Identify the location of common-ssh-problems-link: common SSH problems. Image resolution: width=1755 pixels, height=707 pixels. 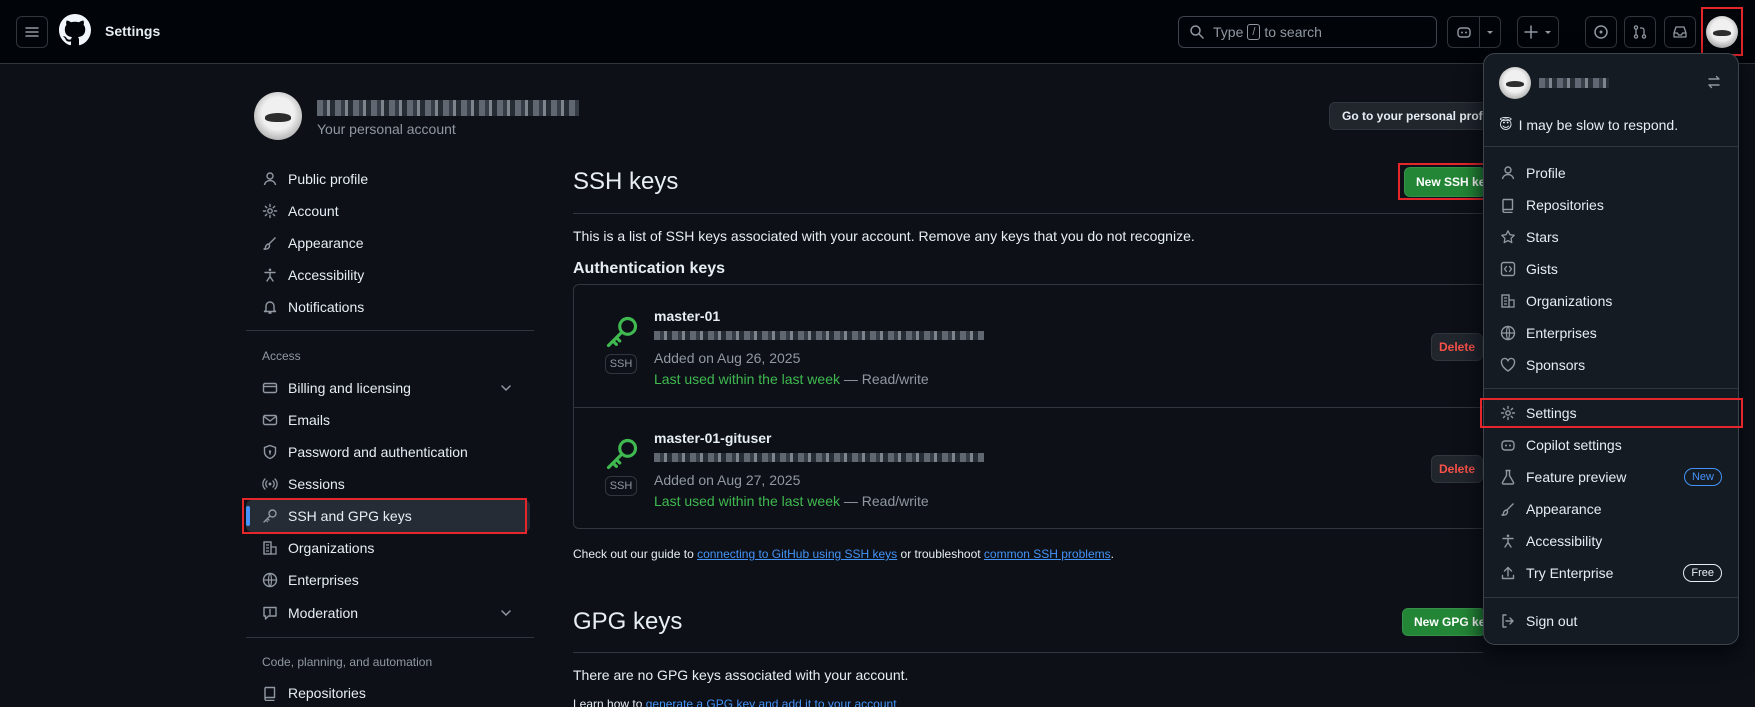
(1047, 554).